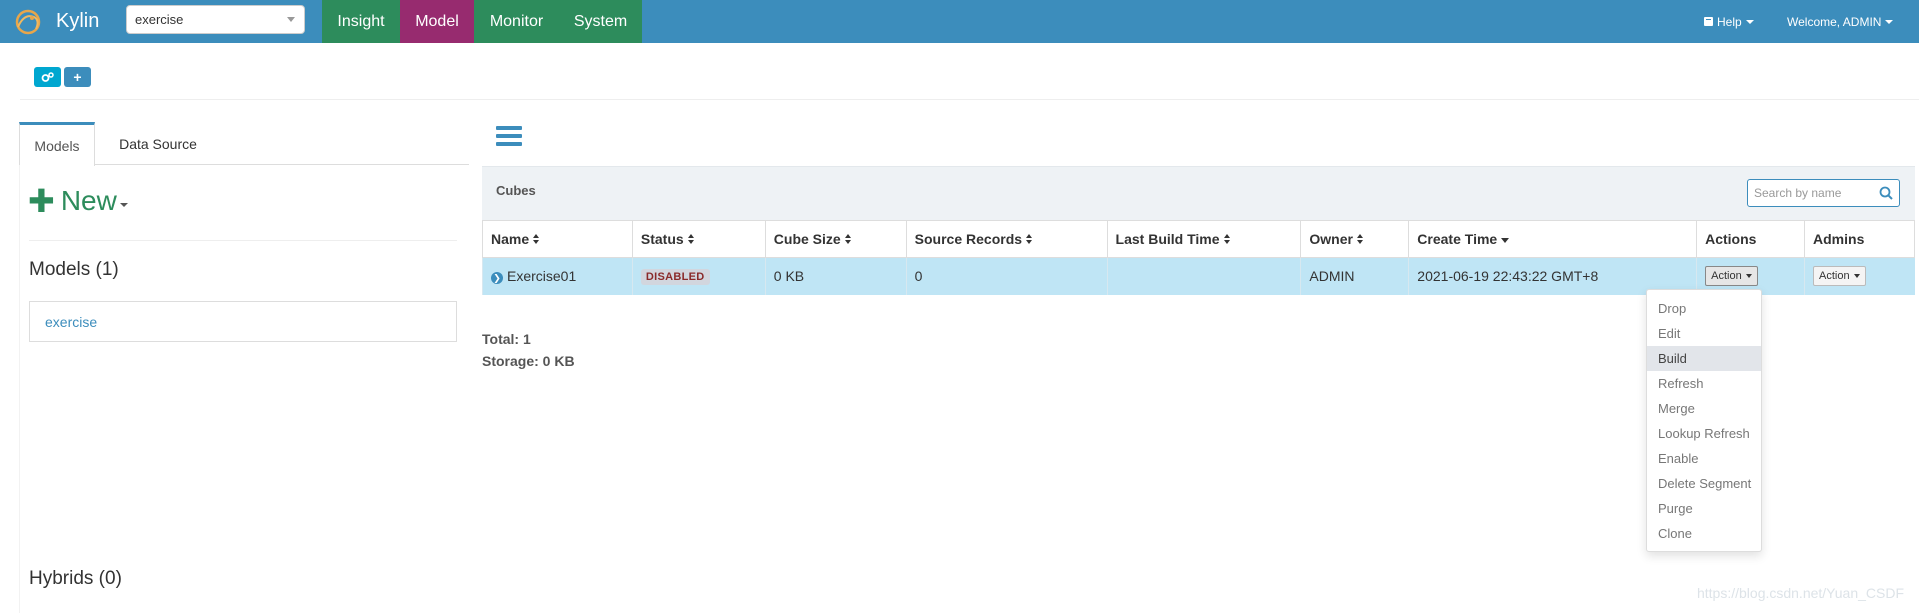  Describe the element at coordinates (1704, 533) in the screenshot. I see `menu-item-clone: Clone` at that location.